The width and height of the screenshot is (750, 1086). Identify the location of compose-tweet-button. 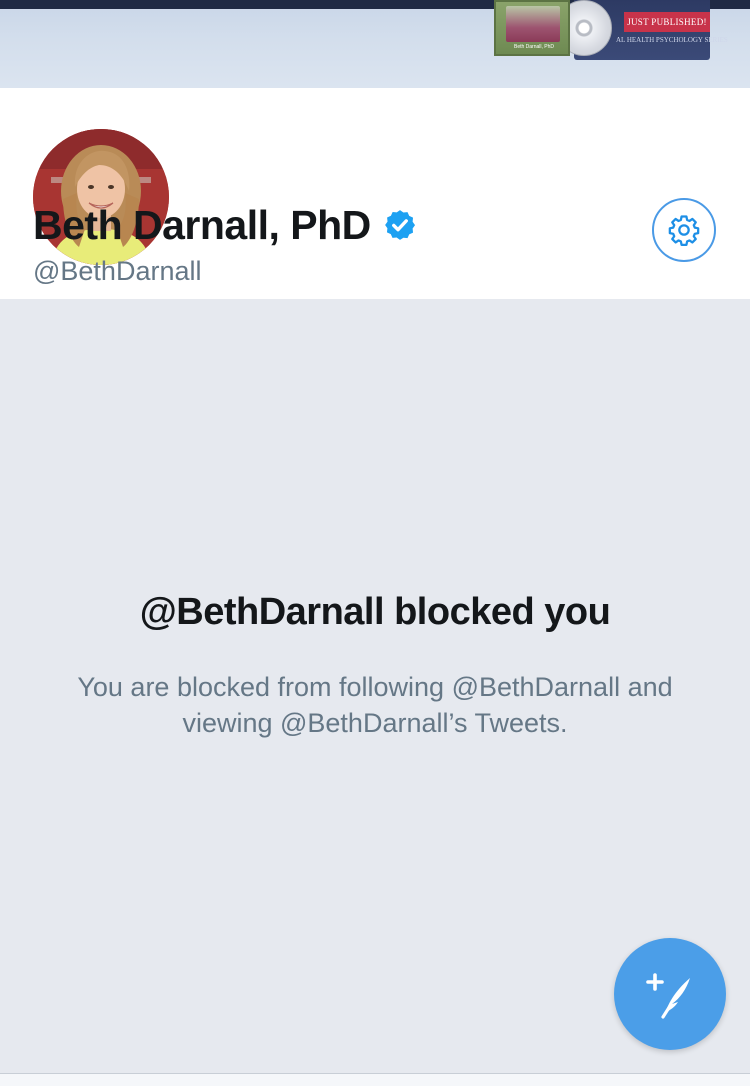
(670, 994).